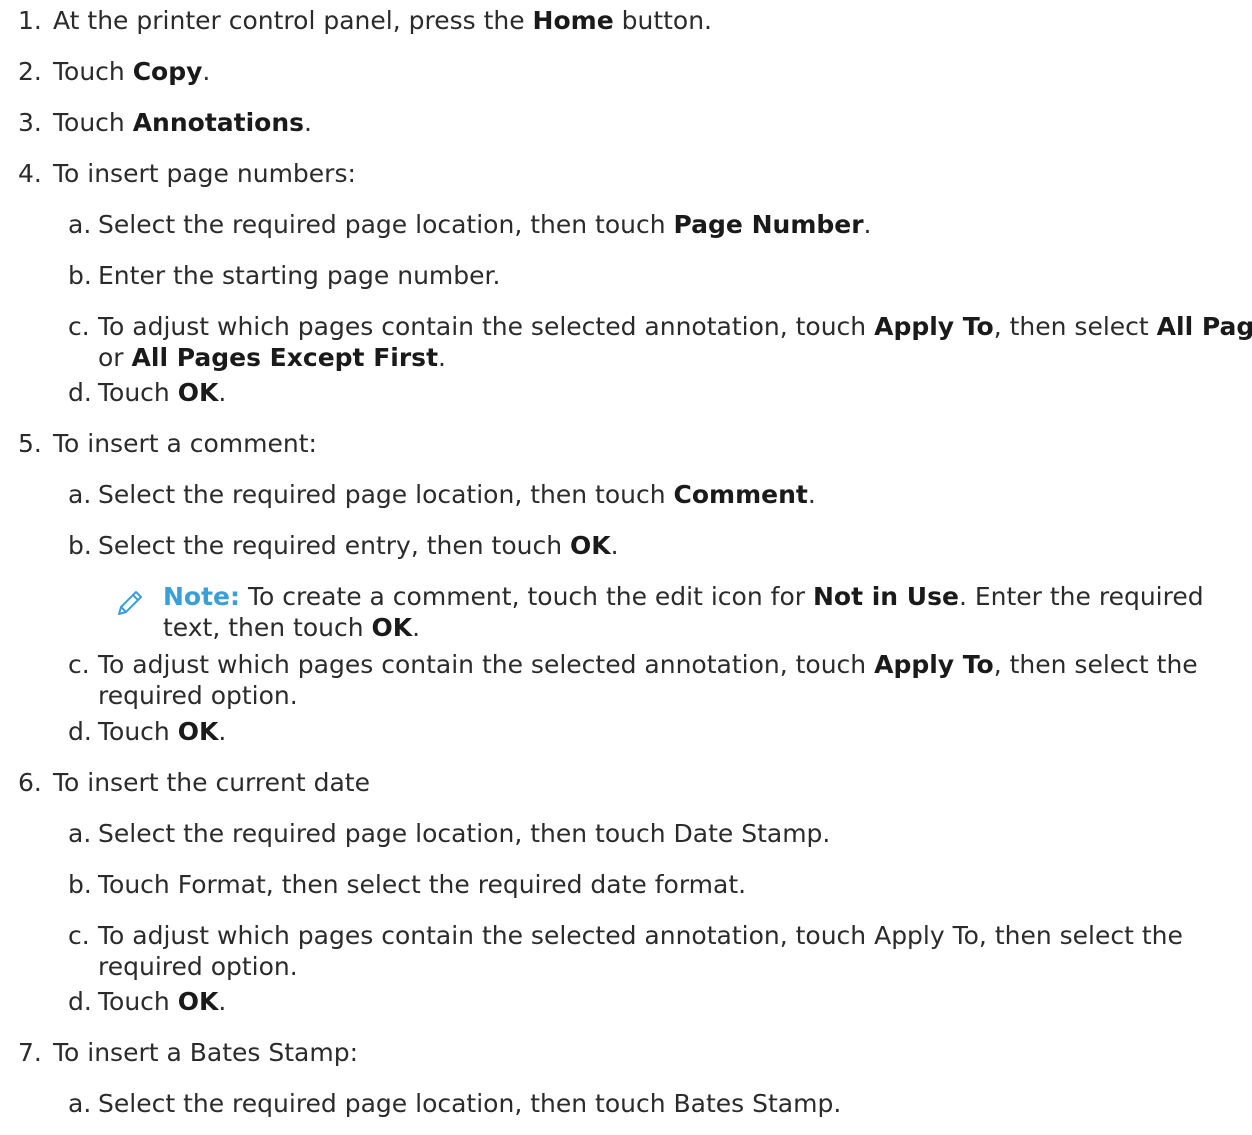  I want to click on step-text: To insert the current date, so click(211, 782).